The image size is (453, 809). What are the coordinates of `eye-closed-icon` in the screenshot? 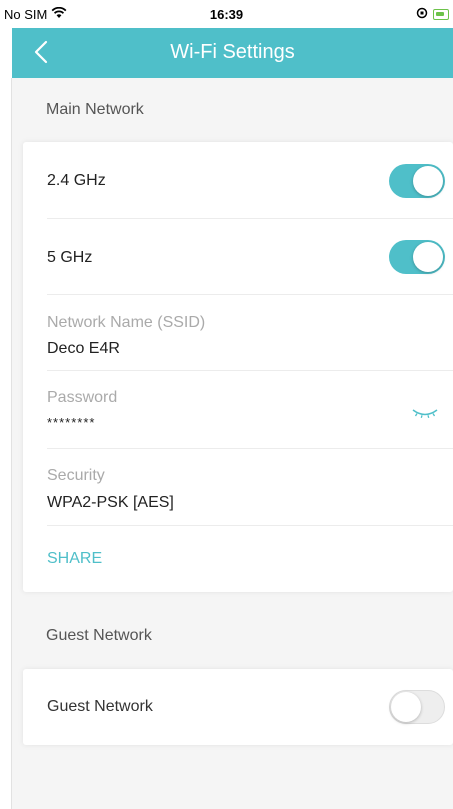 It's located at (425, 415).